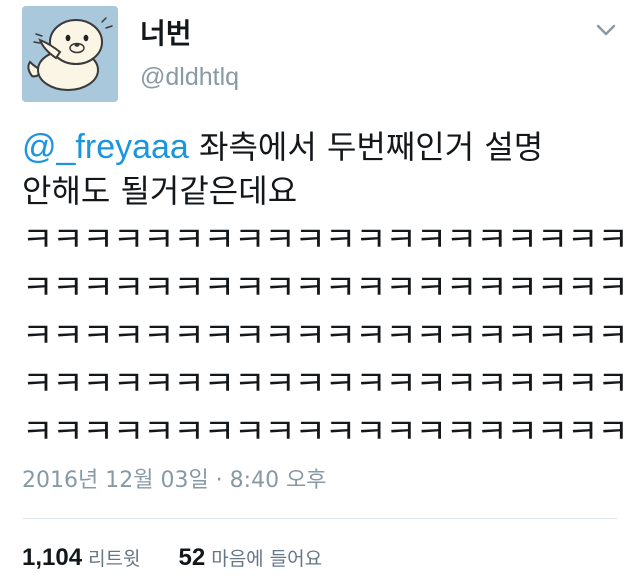 The height and width of the screenshot is (578, 640). I want to click on retweet-label: 리트윗, so click(114, 559).